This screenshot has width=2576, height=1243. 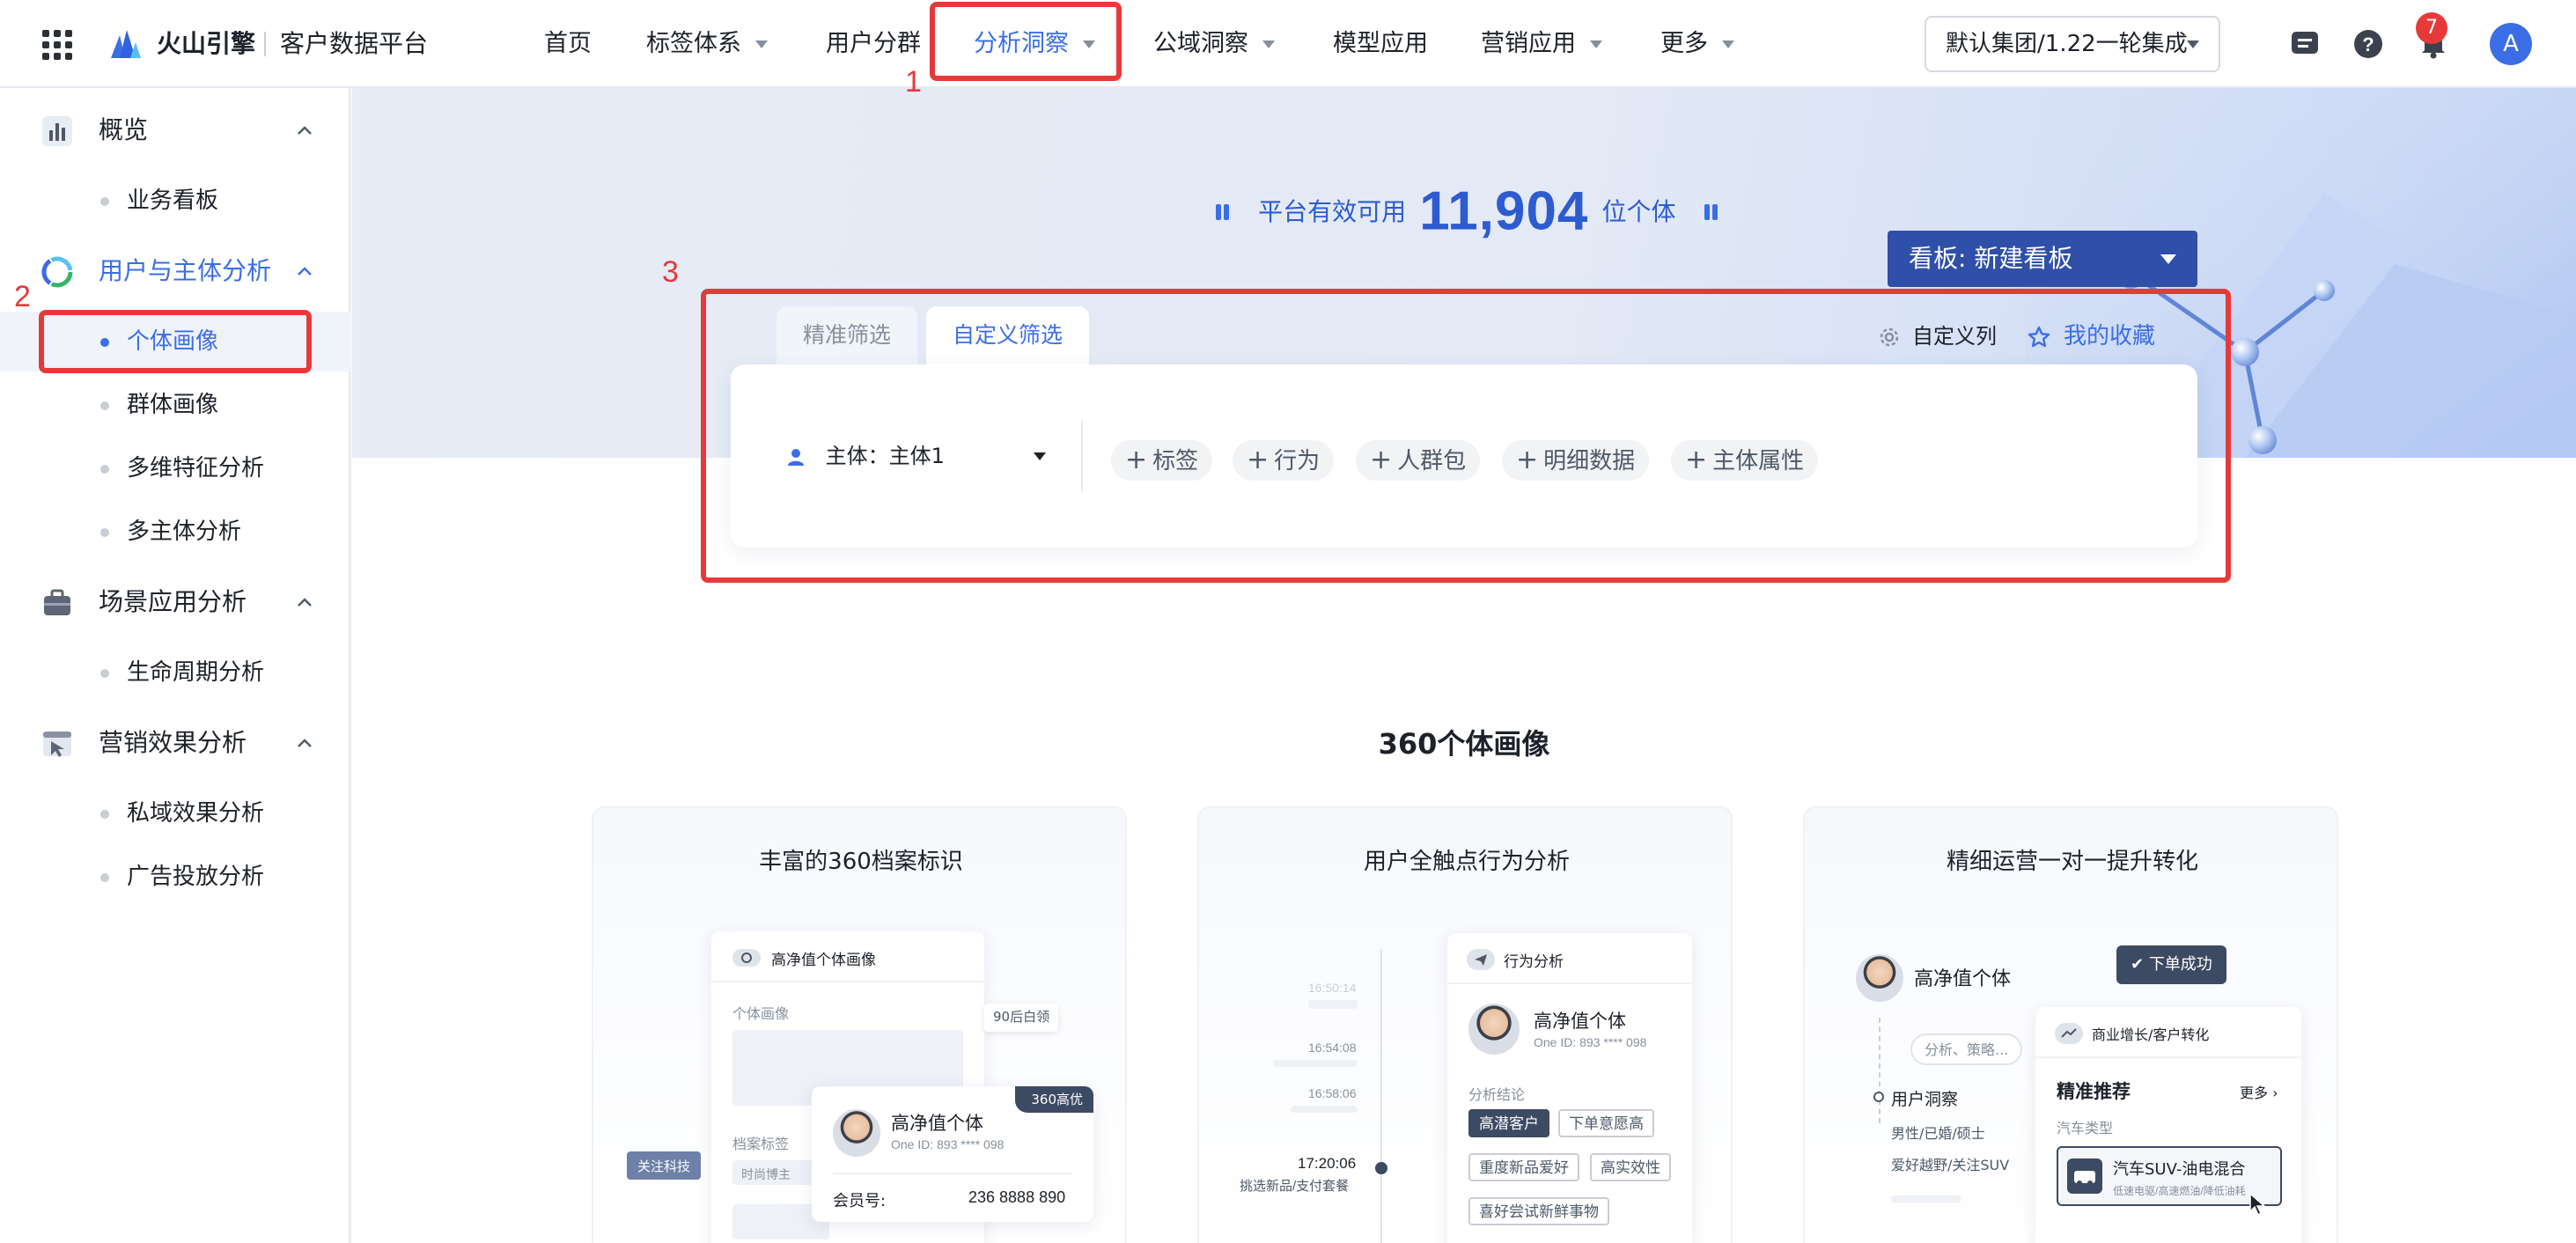 I want to click on timeline-note: 挑选新品/支付套餐, so click(x=1295, y=1186).